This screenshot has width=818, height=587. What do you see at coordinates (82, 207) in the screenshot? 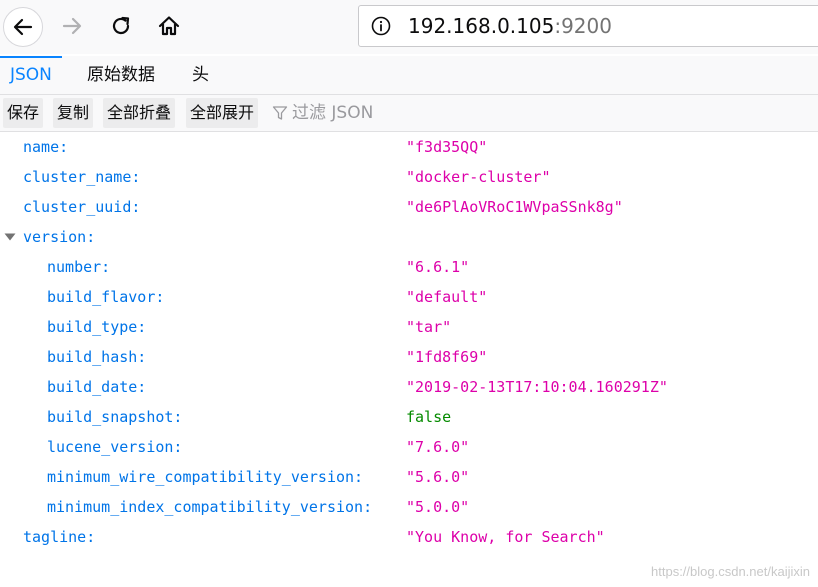
I see `json-key: cluster_uuid:` at bounding box center [82, 207].